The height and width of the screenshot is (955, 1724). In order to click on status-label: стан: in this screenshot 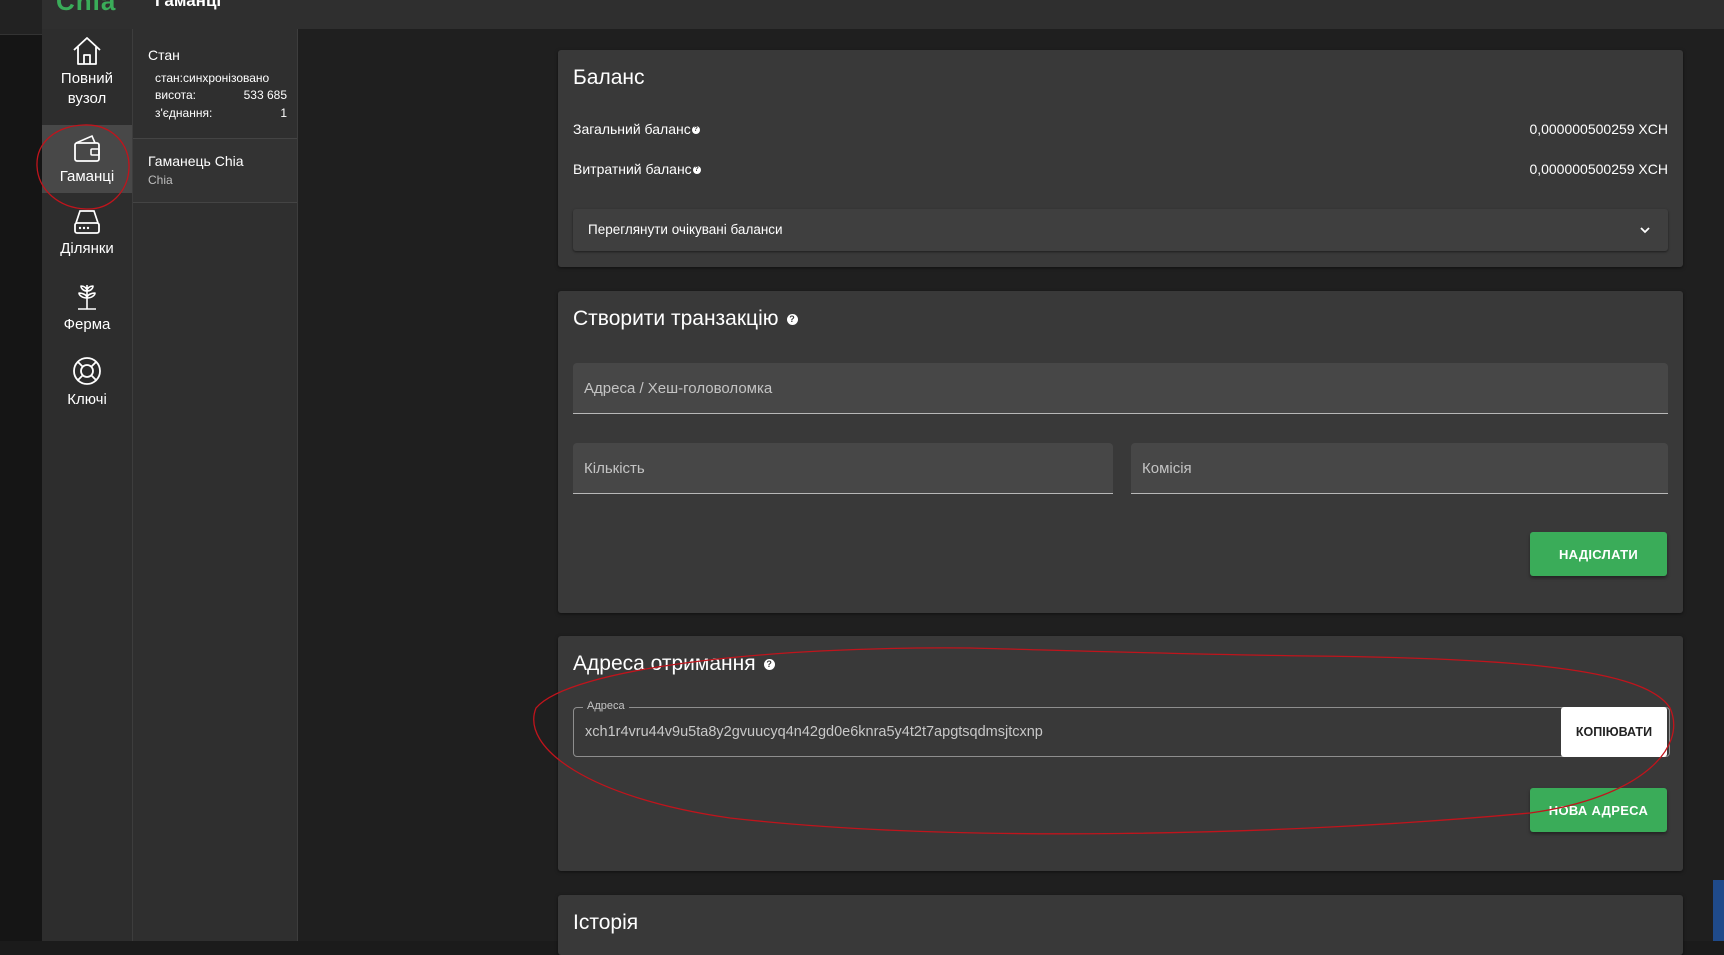, I will do `click(169, 78)`.